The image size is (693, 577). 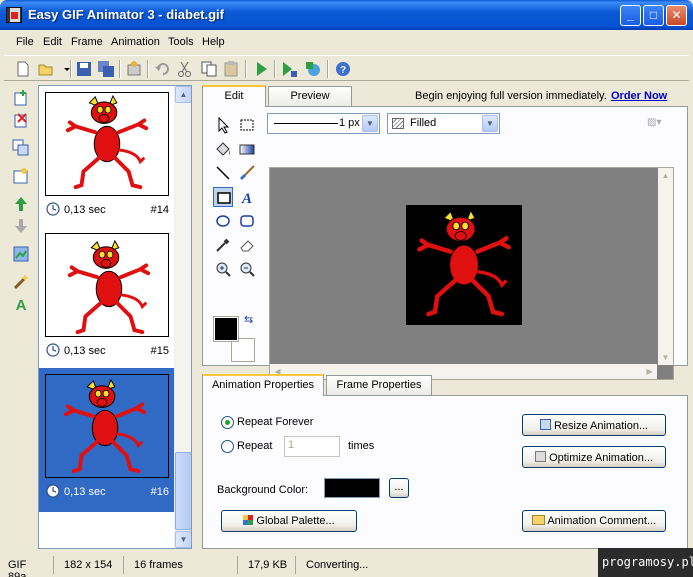 I want to click on status-frames: 16 frames, so click(x=183, y=565).